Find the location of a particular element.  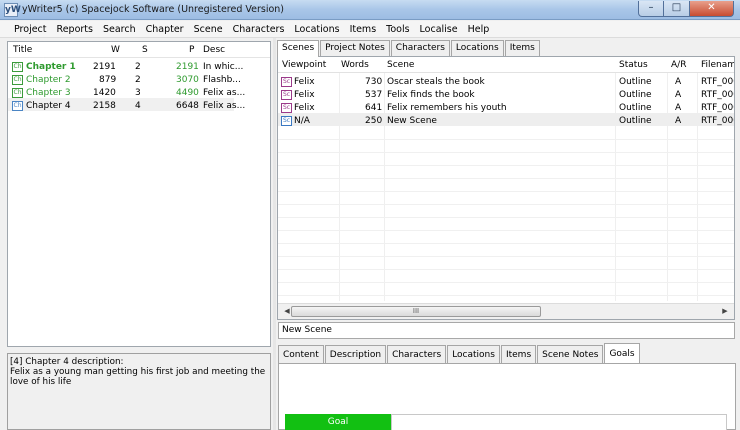

tab-scenes: Scenes is located at coordinates (298, 48).